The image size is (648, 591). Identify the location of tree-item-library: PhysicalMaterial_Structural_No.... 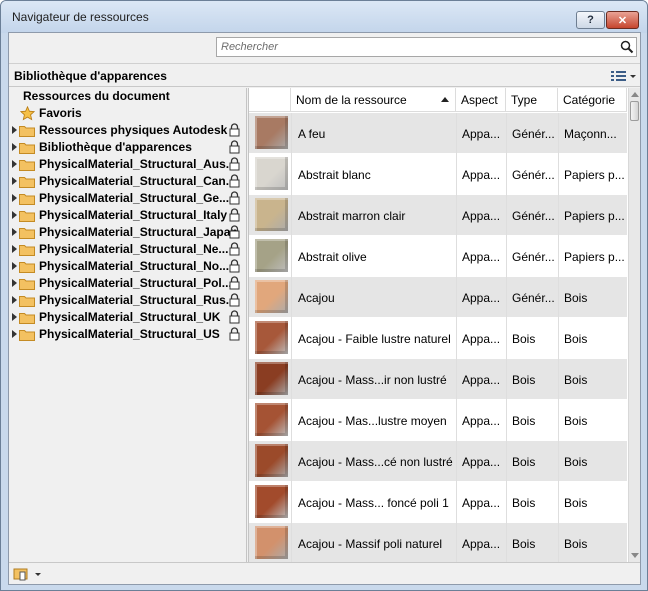
(127, 266).